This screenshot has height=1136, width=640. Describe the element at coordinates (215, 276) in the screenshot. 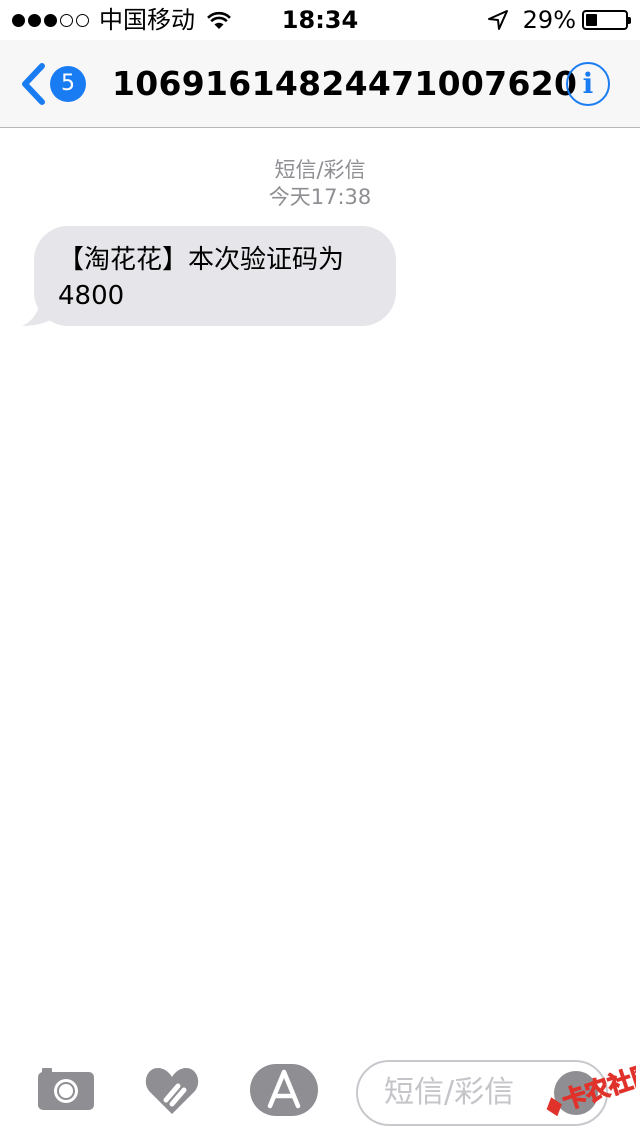

I see `message-bubble: 【淘花花】本次验证码为 4800` at that location.